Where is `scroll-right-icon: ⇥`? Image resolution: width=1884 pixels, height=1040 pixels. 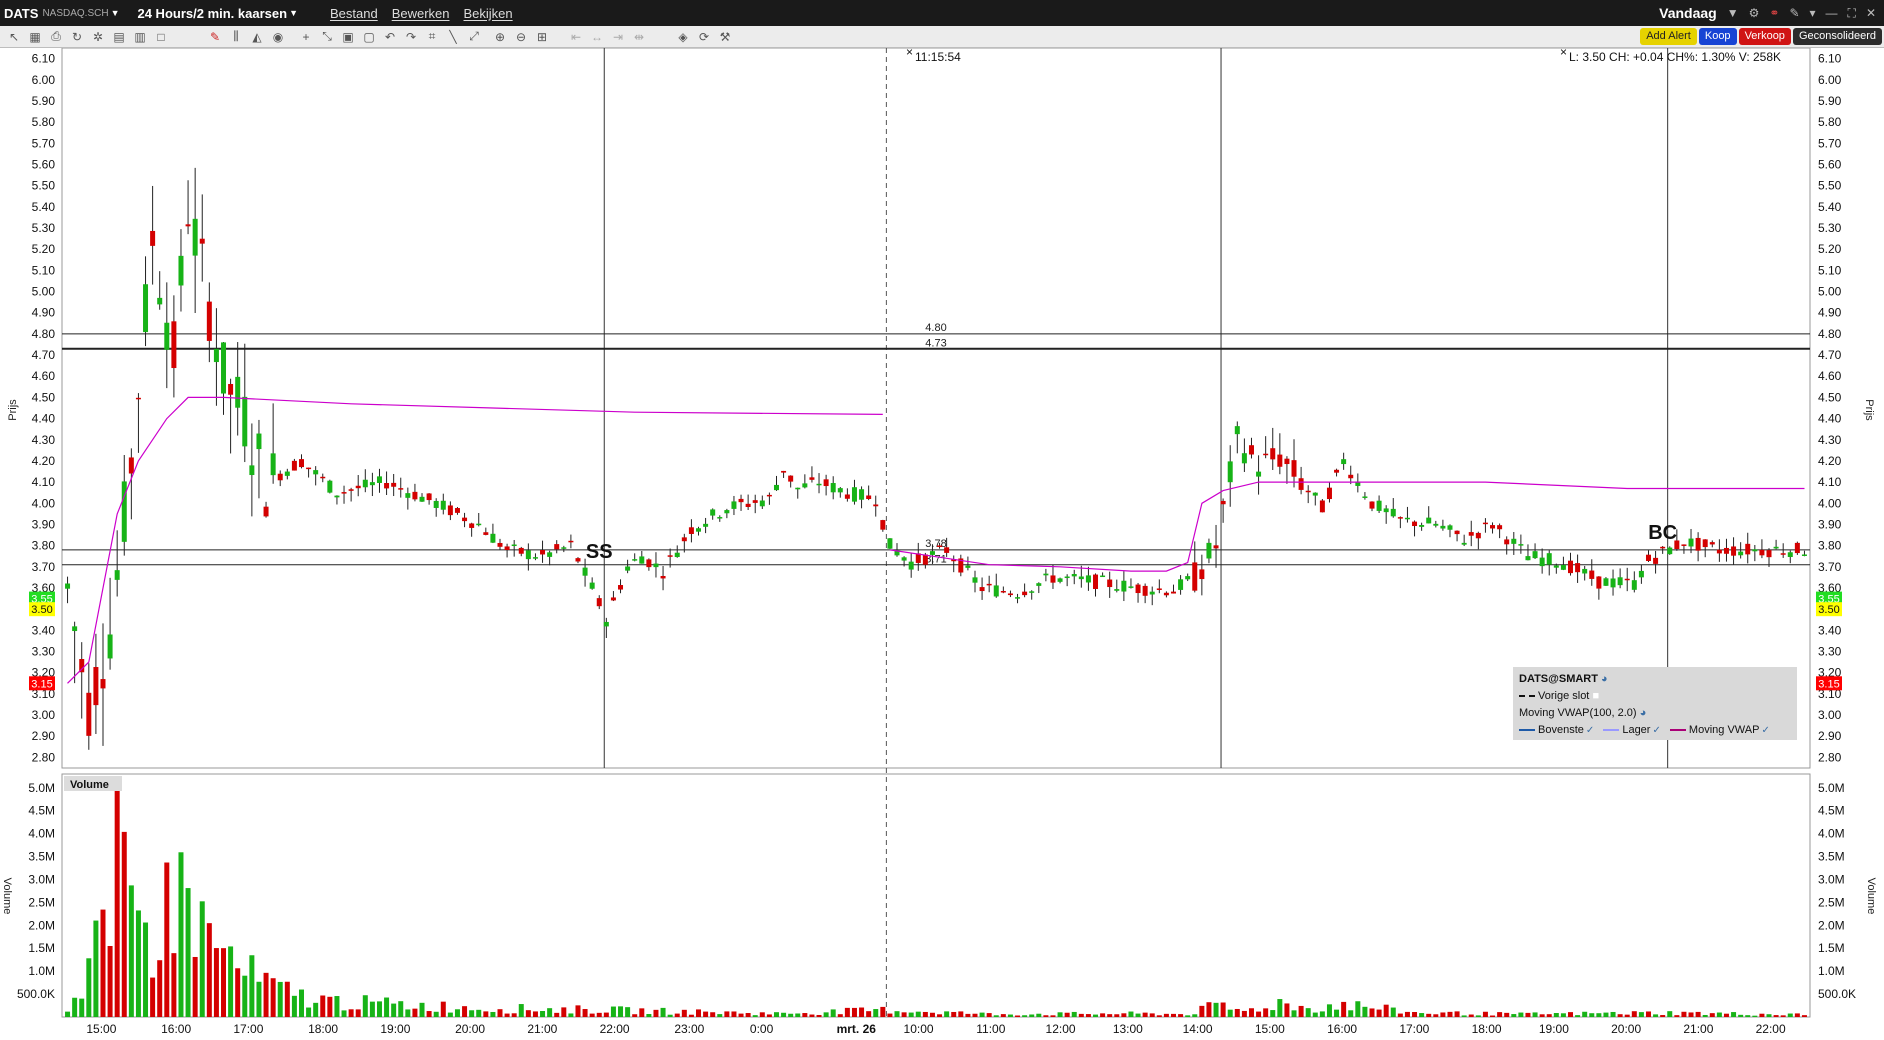
scroll-right-icon: ⇥ is located at coordinates (618, 37).